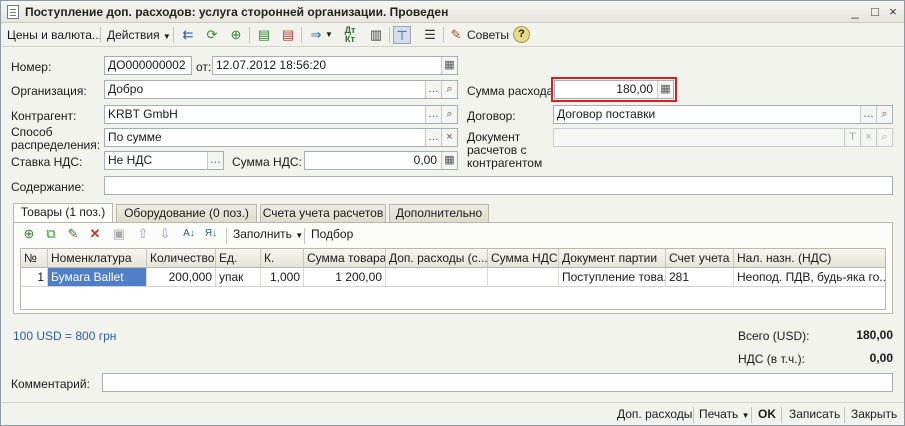 This screenshot has height=426, width=905. What do you see at coordinates (497, 382) in the screenshot?
I see `comment-field` at bounding box center [497, 382].